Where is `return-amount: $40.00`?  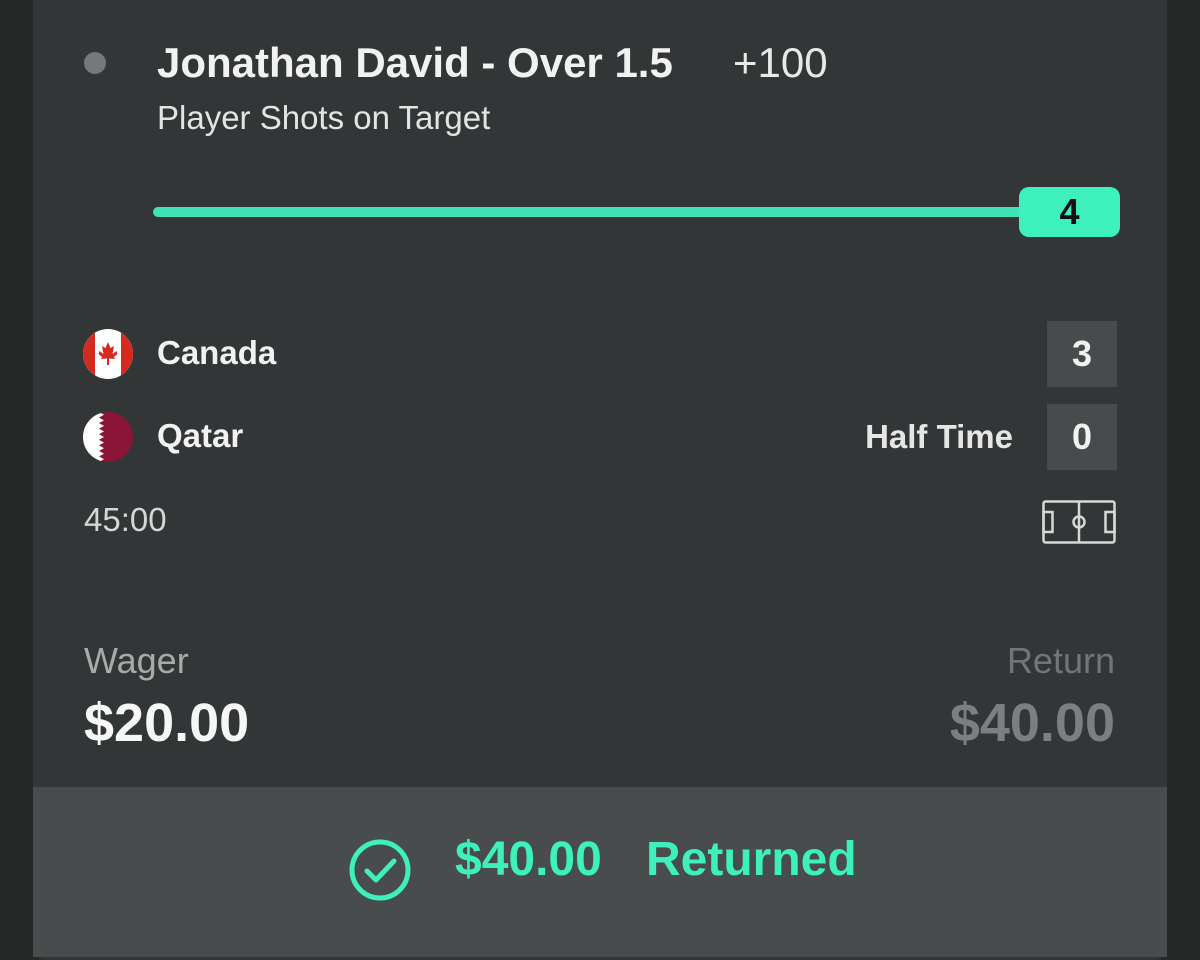
return-amount: $40.00 is located at coordinates (1032, 723).